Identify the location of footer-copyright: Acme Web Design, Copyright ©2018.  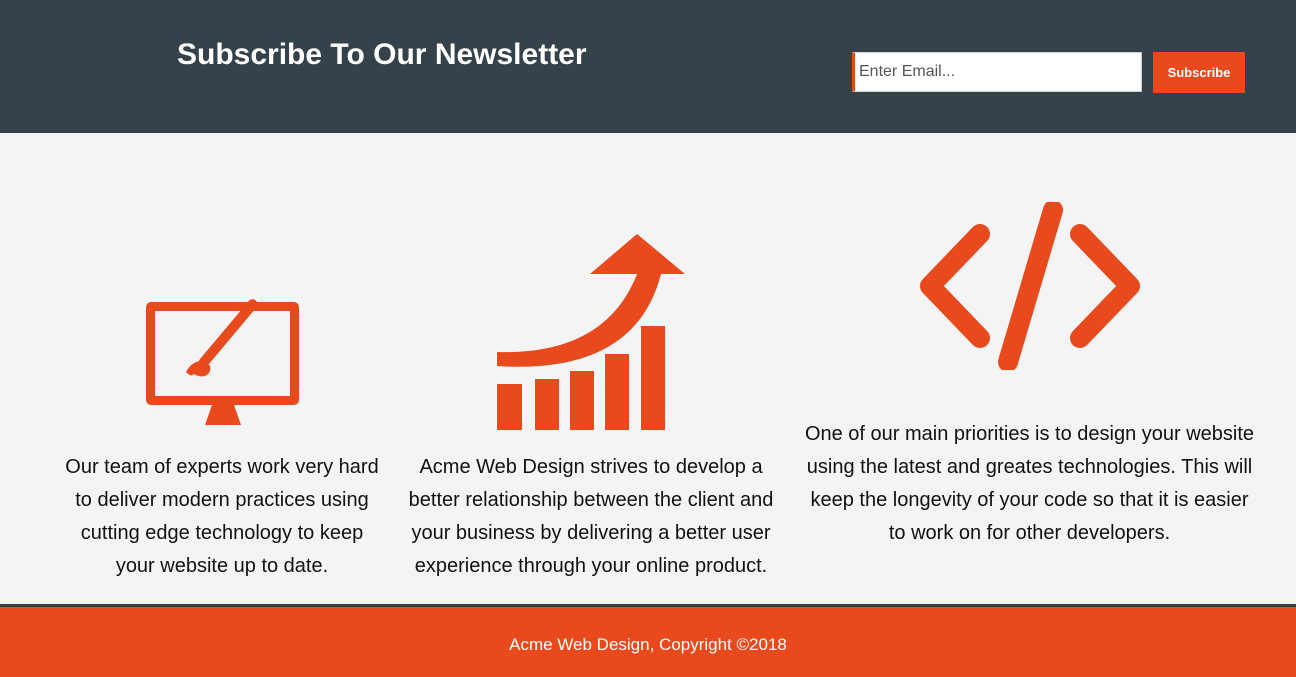
(648, 644).